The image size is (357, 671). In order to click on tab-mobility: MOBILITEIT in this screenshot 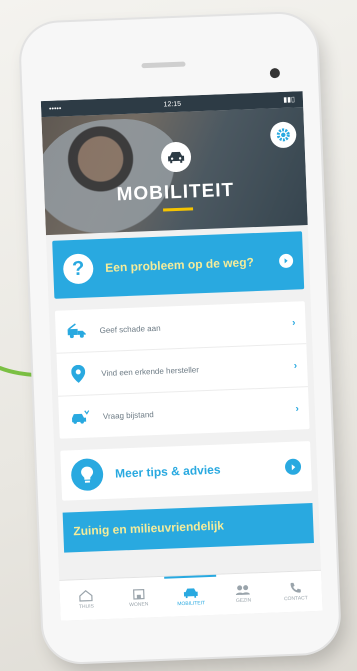, I will do `click(190, 595)`.